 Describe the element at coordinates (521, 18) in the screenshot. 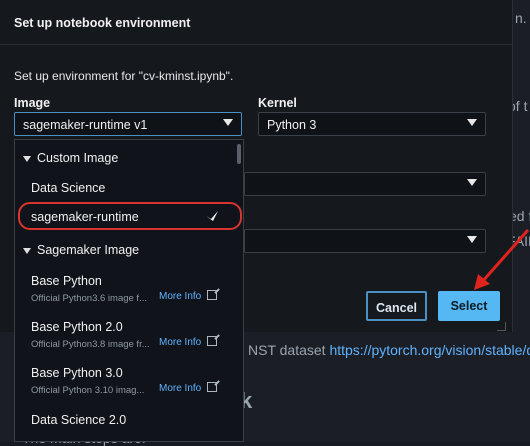

I see `background-text: n.` at that location.